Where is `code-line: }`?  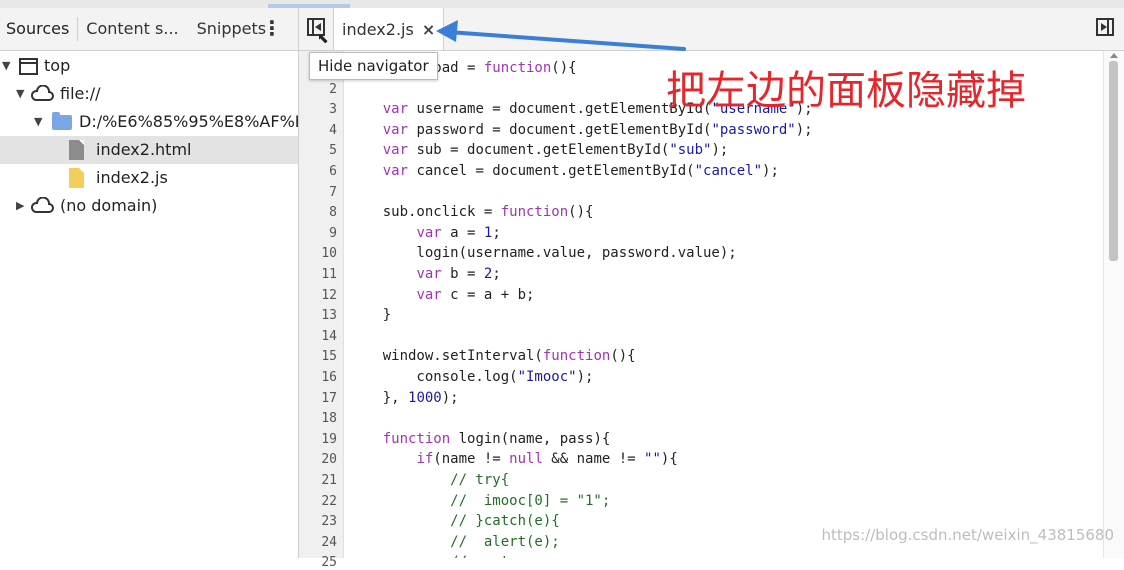 code-line: } is located at coordinates (370, 315).